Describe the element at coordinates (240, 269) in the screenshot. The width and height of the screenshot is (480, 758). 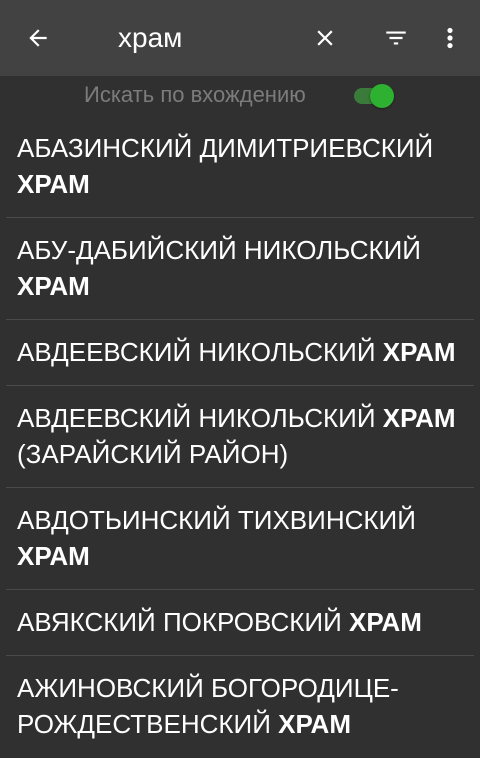
I see `result-item: АБУ-ДАБИЙСКИЙ НИКОЛЬСКИЙ ХРАМ` at that location.